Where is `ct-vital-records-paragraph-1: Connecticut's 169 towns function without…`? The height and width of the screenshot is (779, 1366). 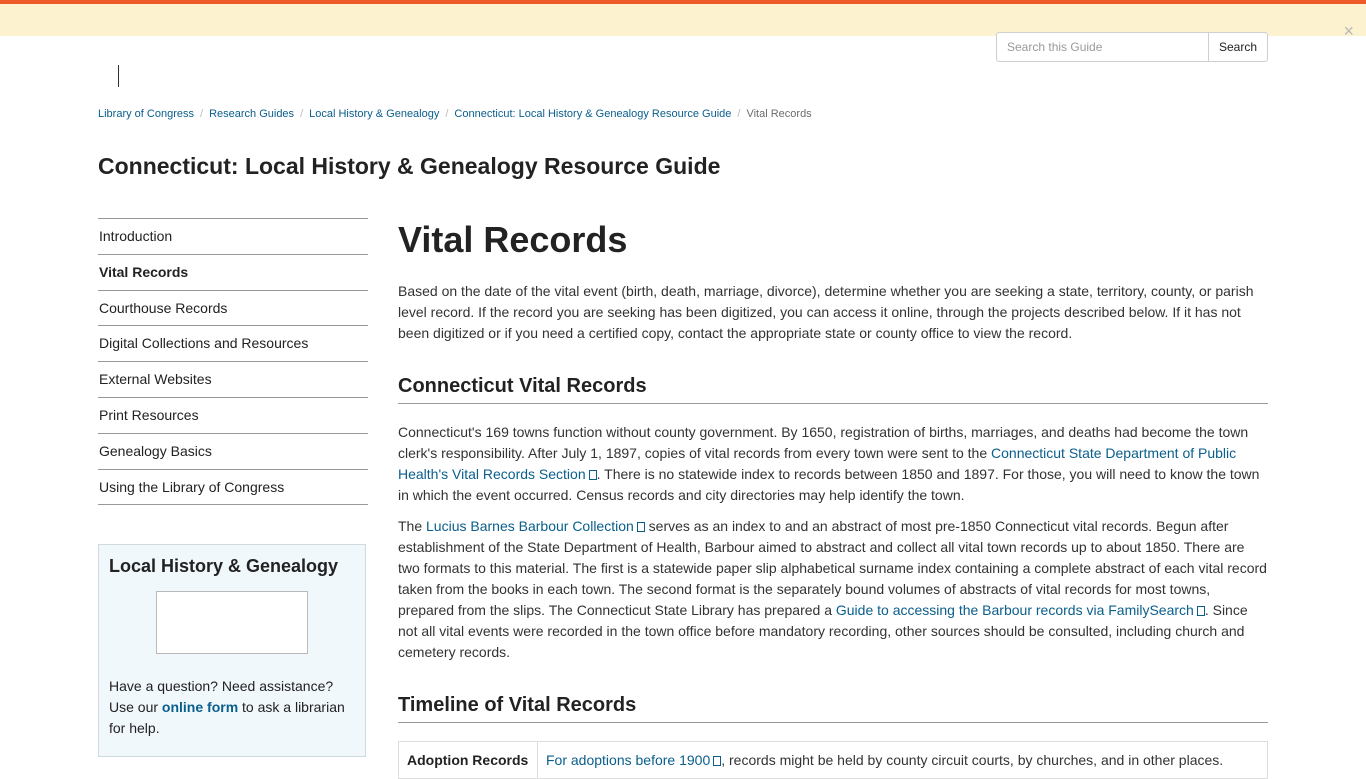 ct-vital-records-paragraph-1: Connecticut's 169 towns function without… is located at coordinates (829, 463).